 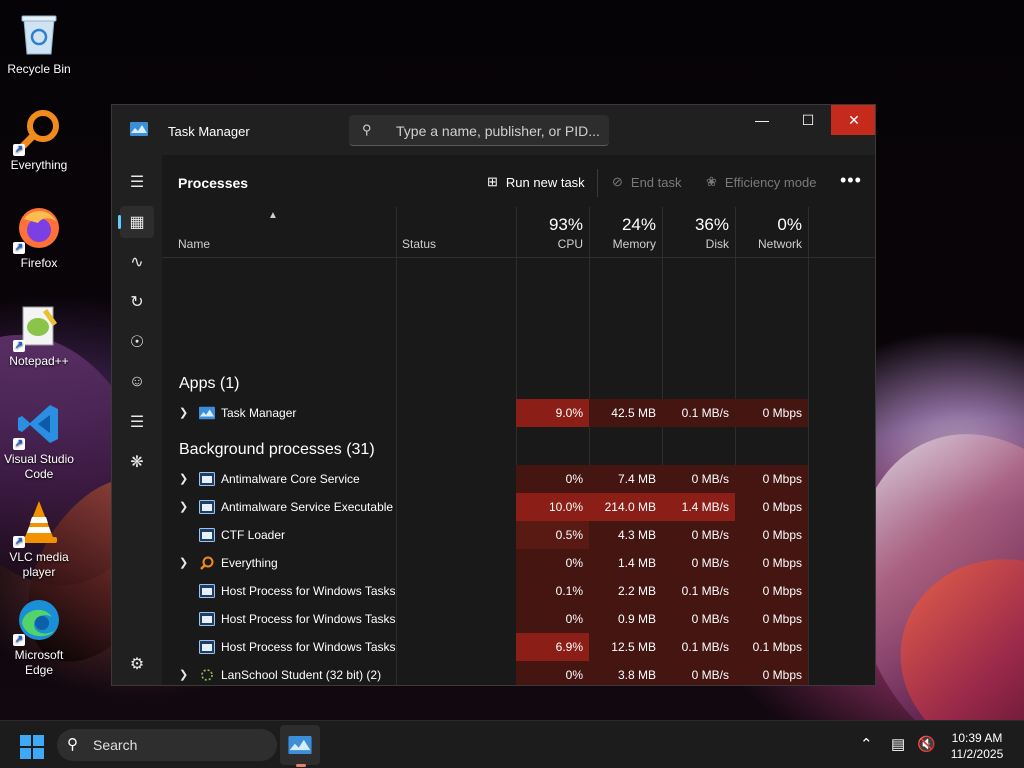 I want to click on process-row: CTF Loader 0.5% 4.3 MB 0 MB/s 0 Mbps, so click(x=518, y=535).